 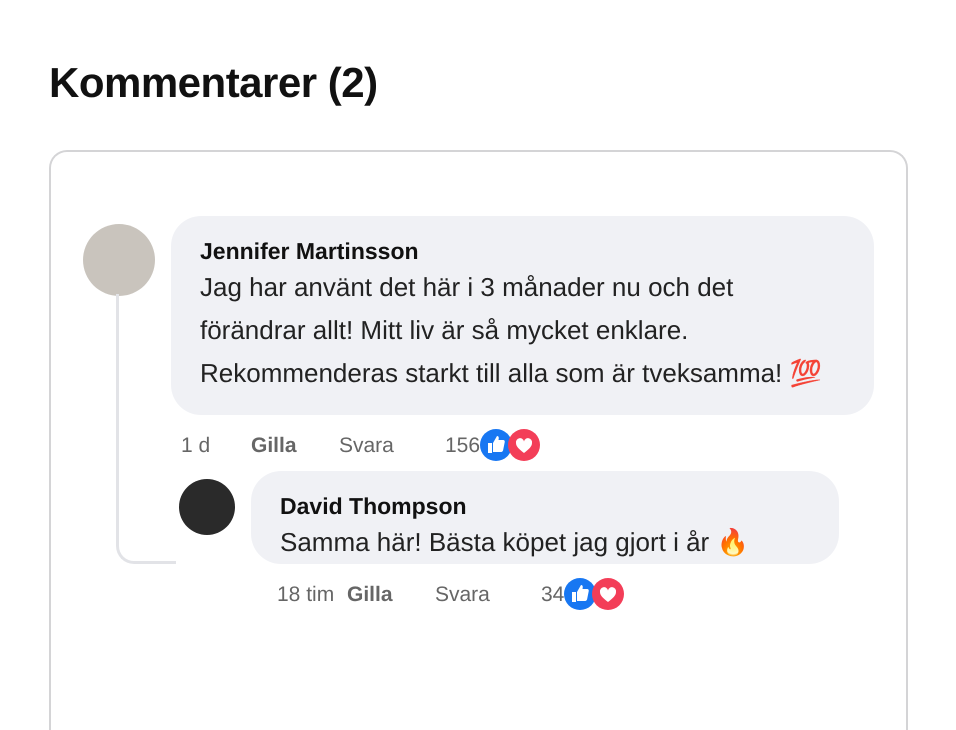 I want to click on comment-text: Jag har använt det här i 3 månader nu och det förändrar allt! Mitt liv är så mycket enklare. Rekommenderas starkt till alla som är tveksamma! 💯, so click(x=511, y=330).